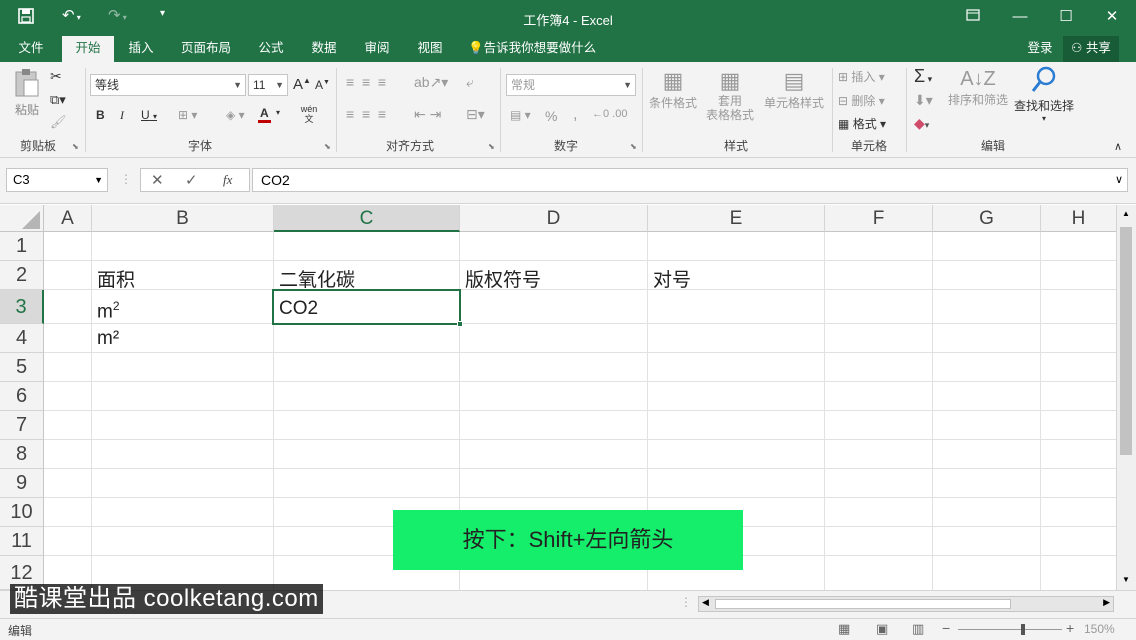  Describe the element at coordinates (268, 85) in the screenshot. I see `font-size-select: 11 ▼` at that location.